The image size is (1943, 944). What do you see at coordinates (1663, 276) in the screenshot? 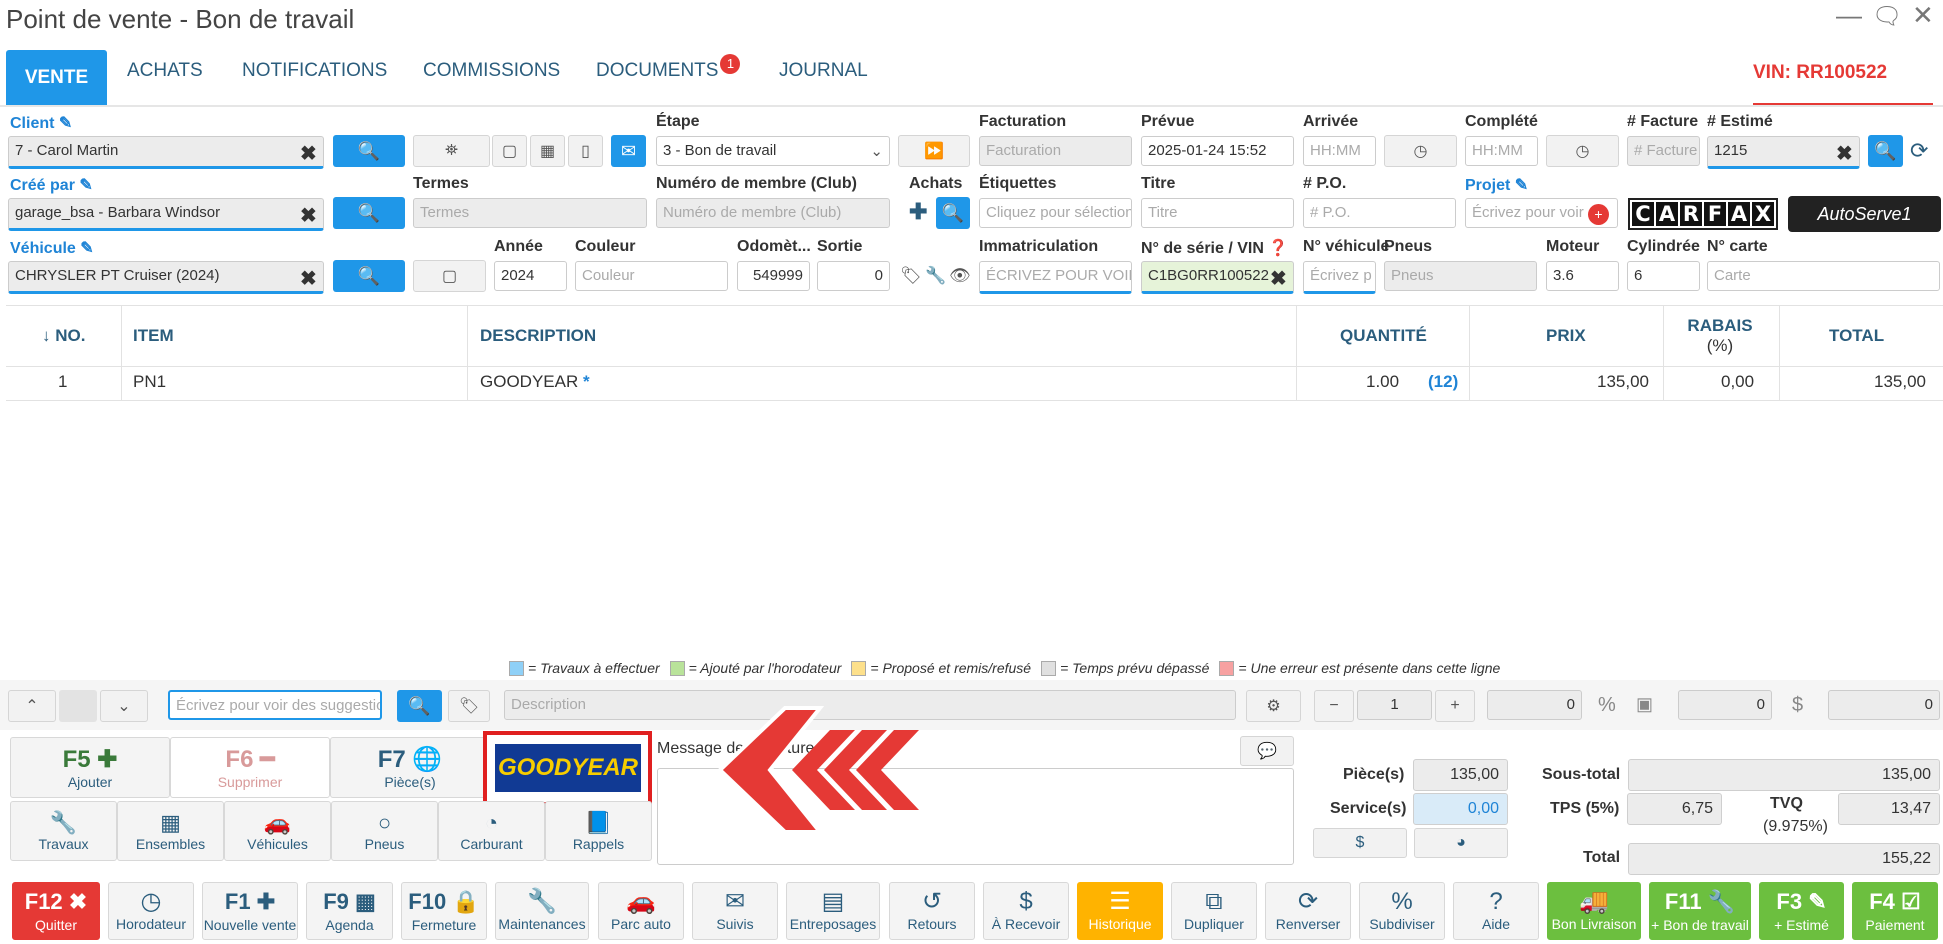
I see `cylindree-field: 6` at bounding box center [1663, 276].